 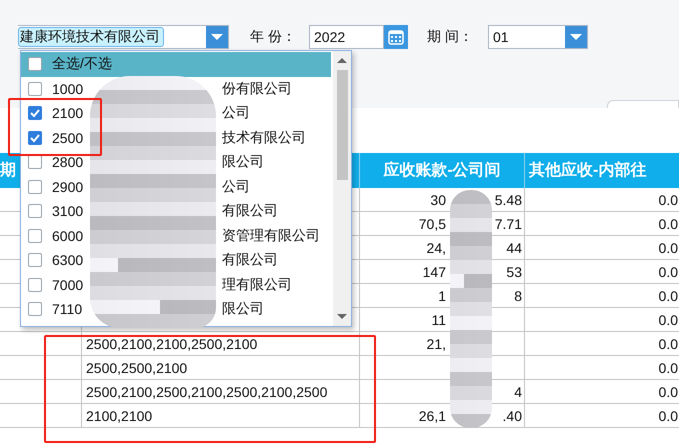 I want to click on column-header: 其他应收-内部往, so click(x=602, y=170).